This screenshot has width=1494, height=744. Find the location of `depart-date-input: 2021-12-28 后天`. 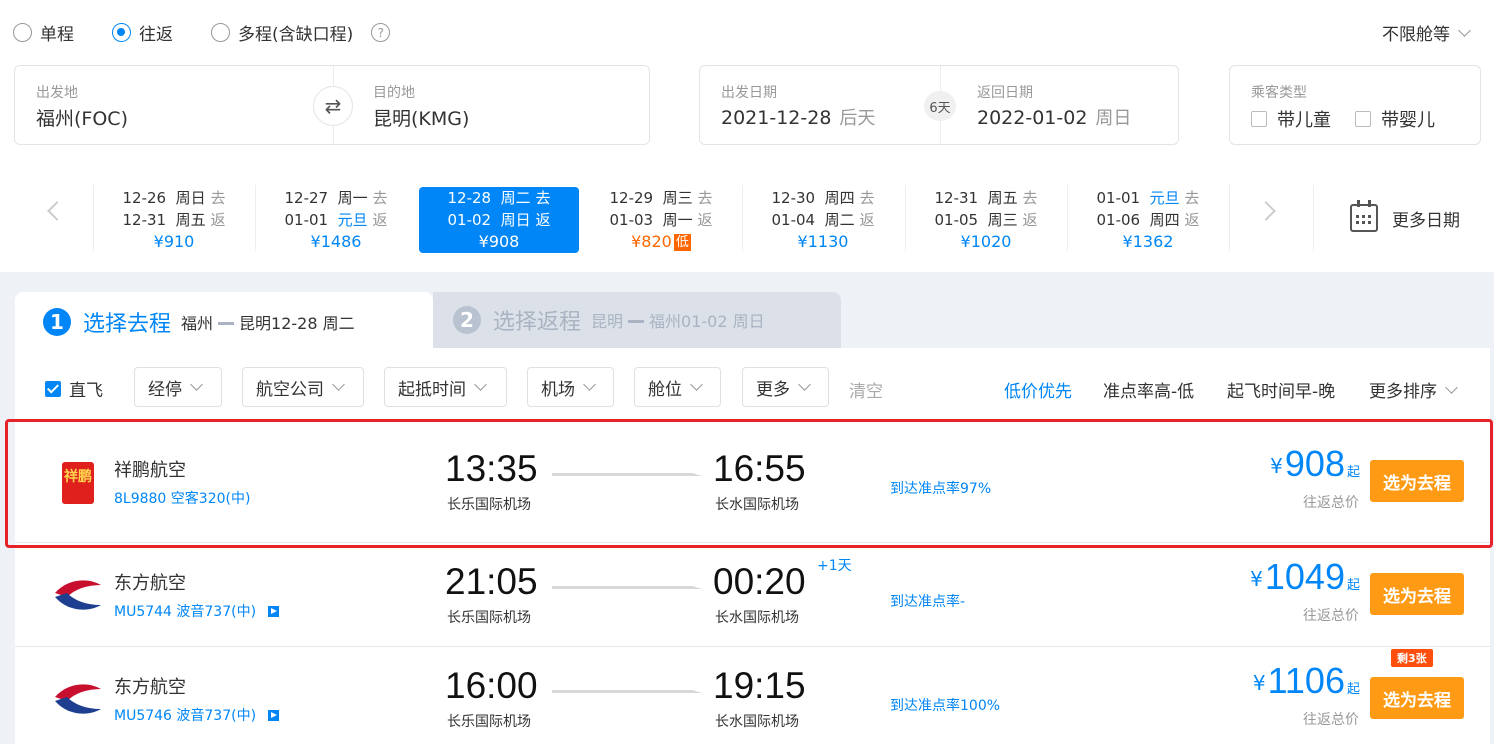

depart-date-input: 2021-12-28 后天 is located at coordinates (798, 117).